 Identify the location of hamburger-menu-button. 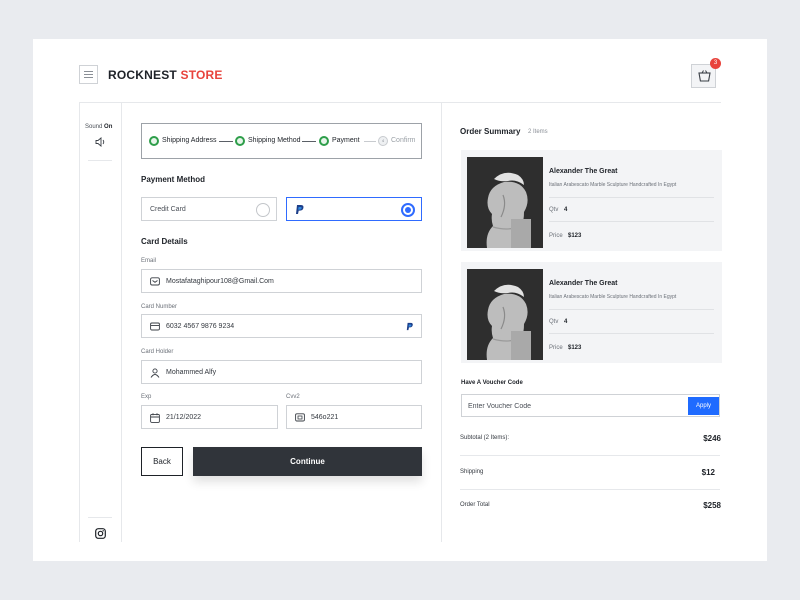
(88, 74).